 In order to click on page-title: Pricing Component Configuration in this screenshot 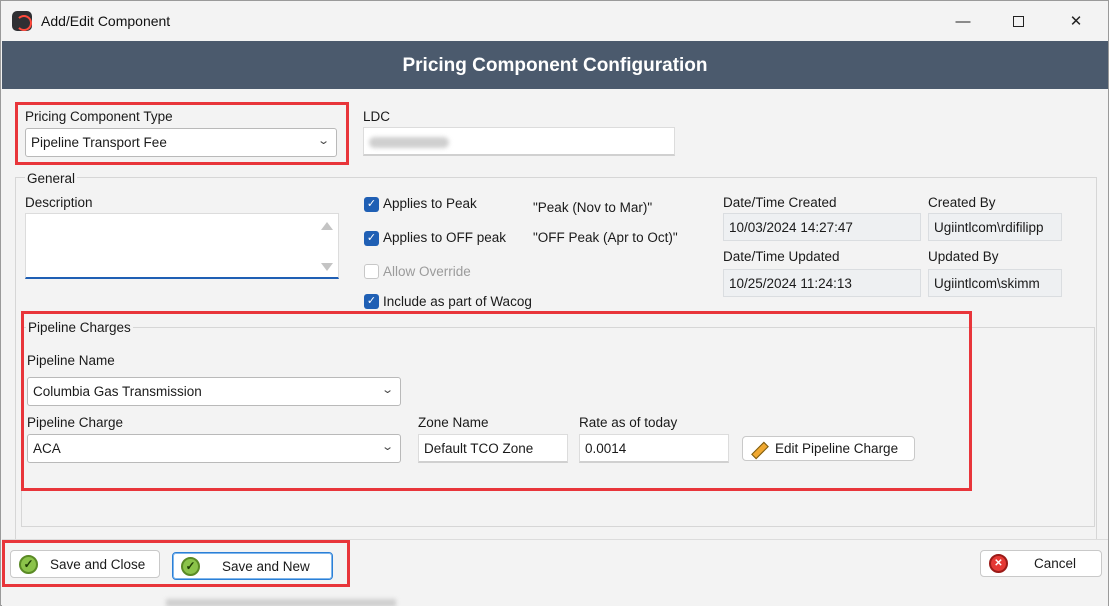, I will do `click(555, 65)`.